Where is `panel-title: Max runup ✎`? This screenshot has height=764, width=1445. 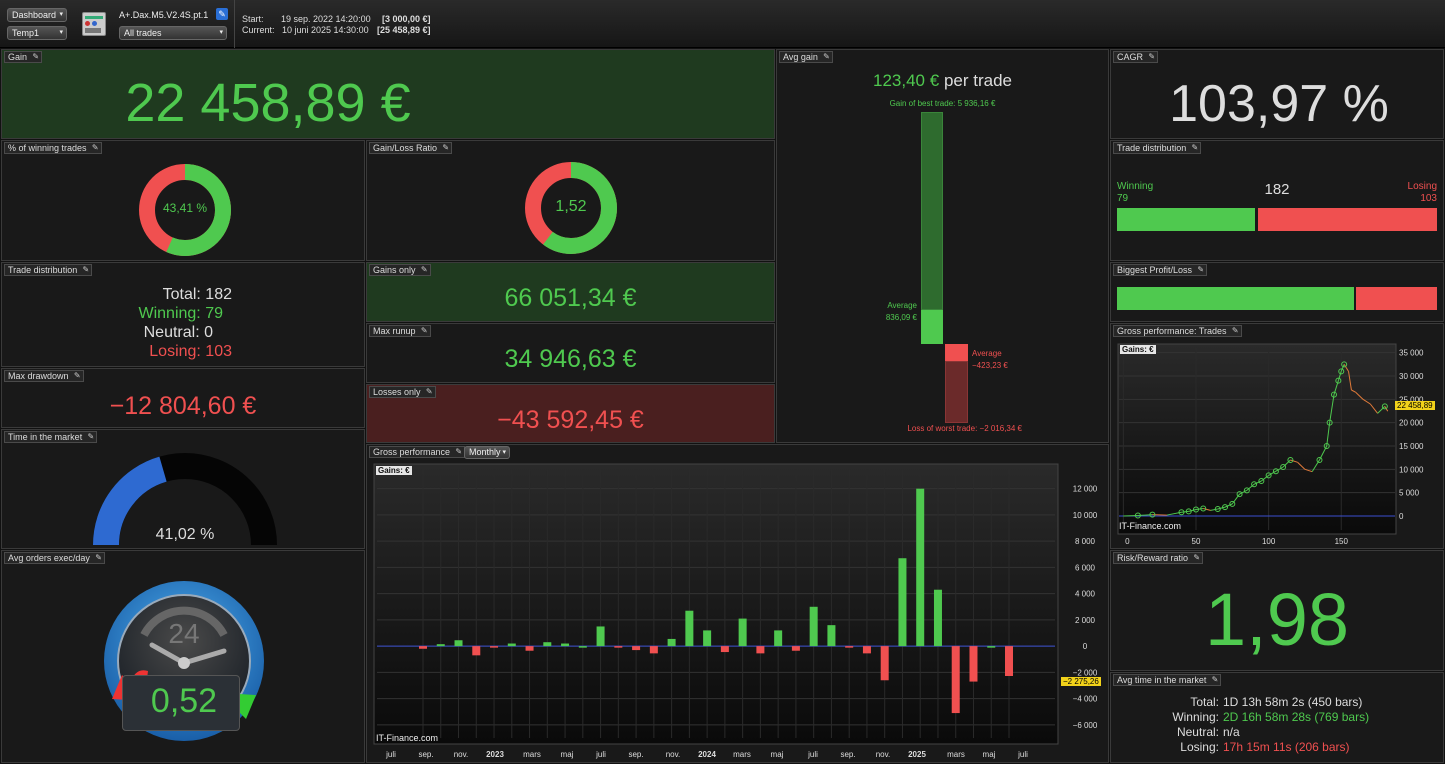 panel-title: Max runup ✎ is located at coordinates (400, 331).